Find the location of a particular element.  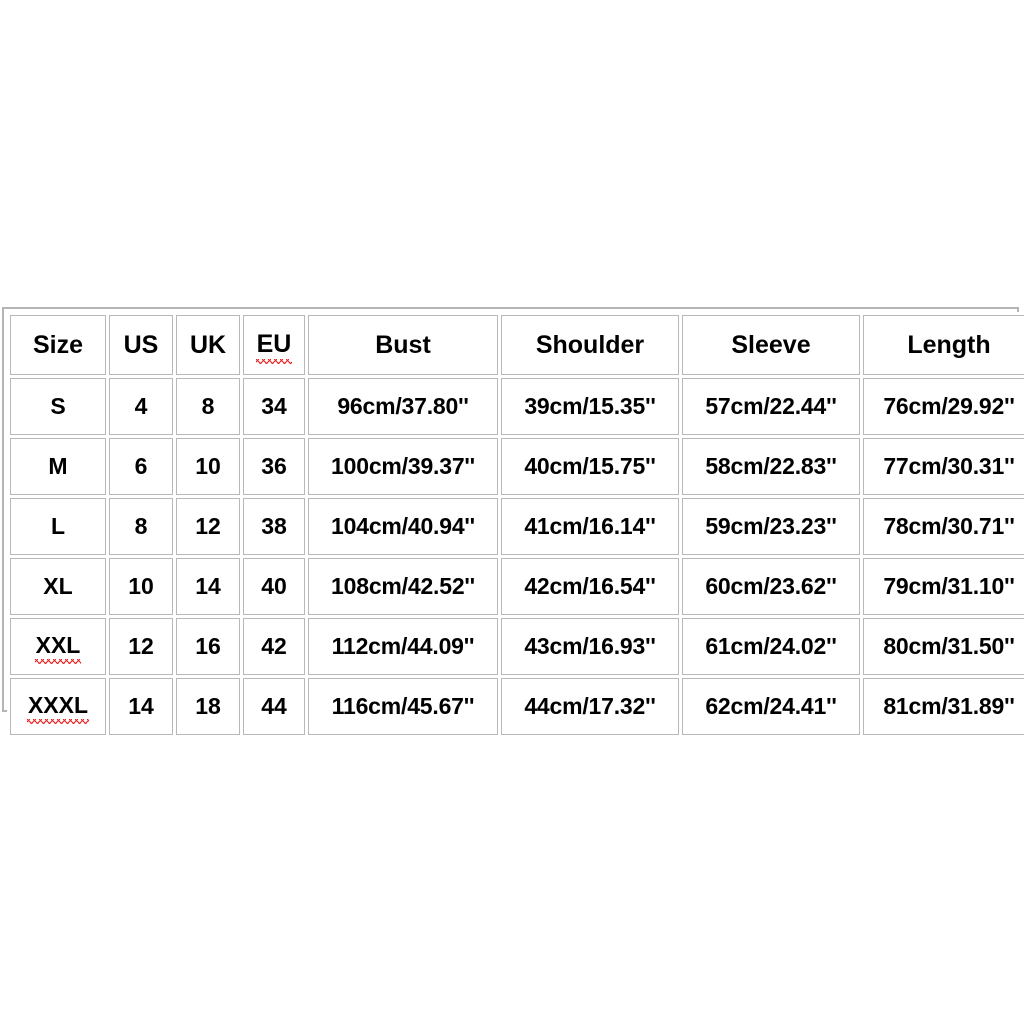

cell-shoulder: 42cm/16.54'' is located at coordinates (590, 586).